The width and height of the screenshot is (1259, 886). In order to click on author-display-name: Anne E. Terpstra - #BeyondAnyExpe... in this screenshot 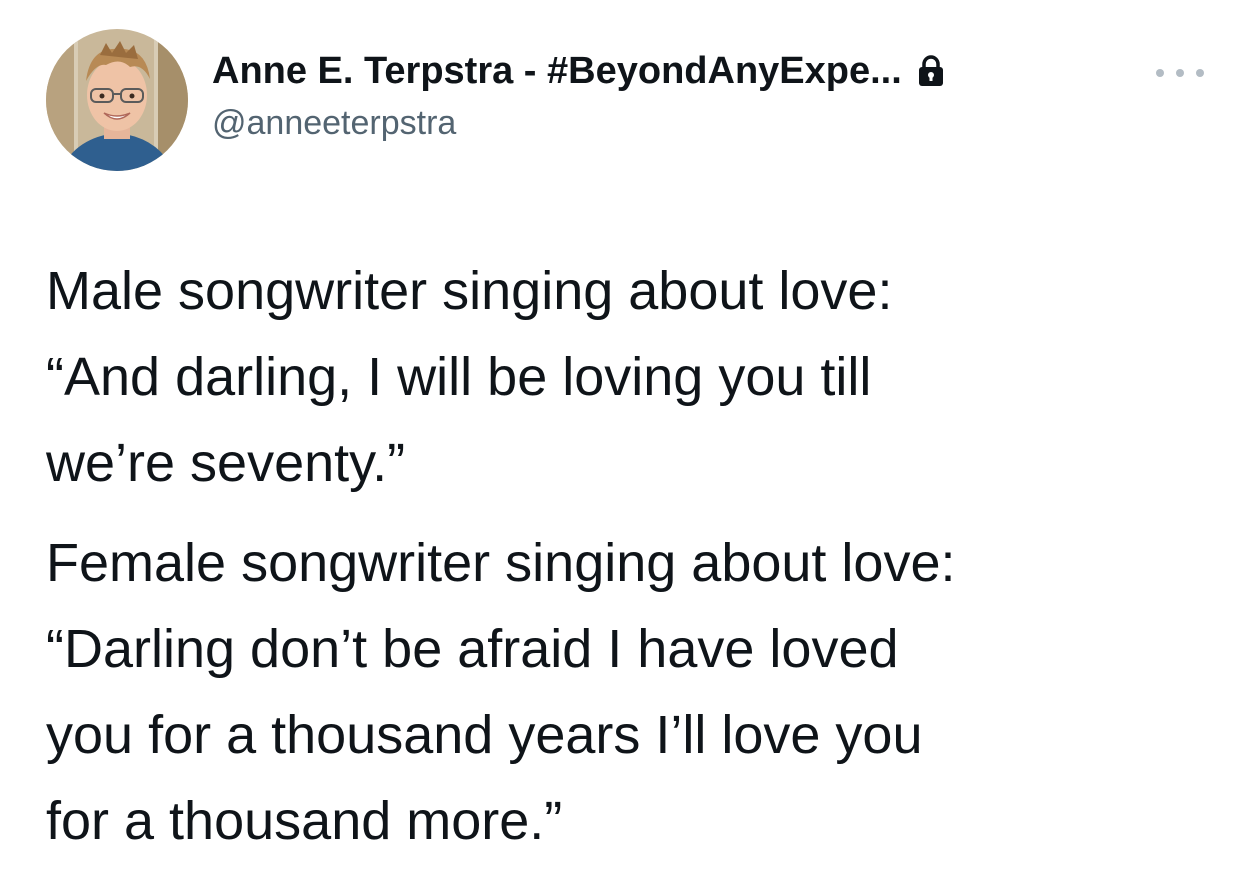, I will do `click(557, 71)`.